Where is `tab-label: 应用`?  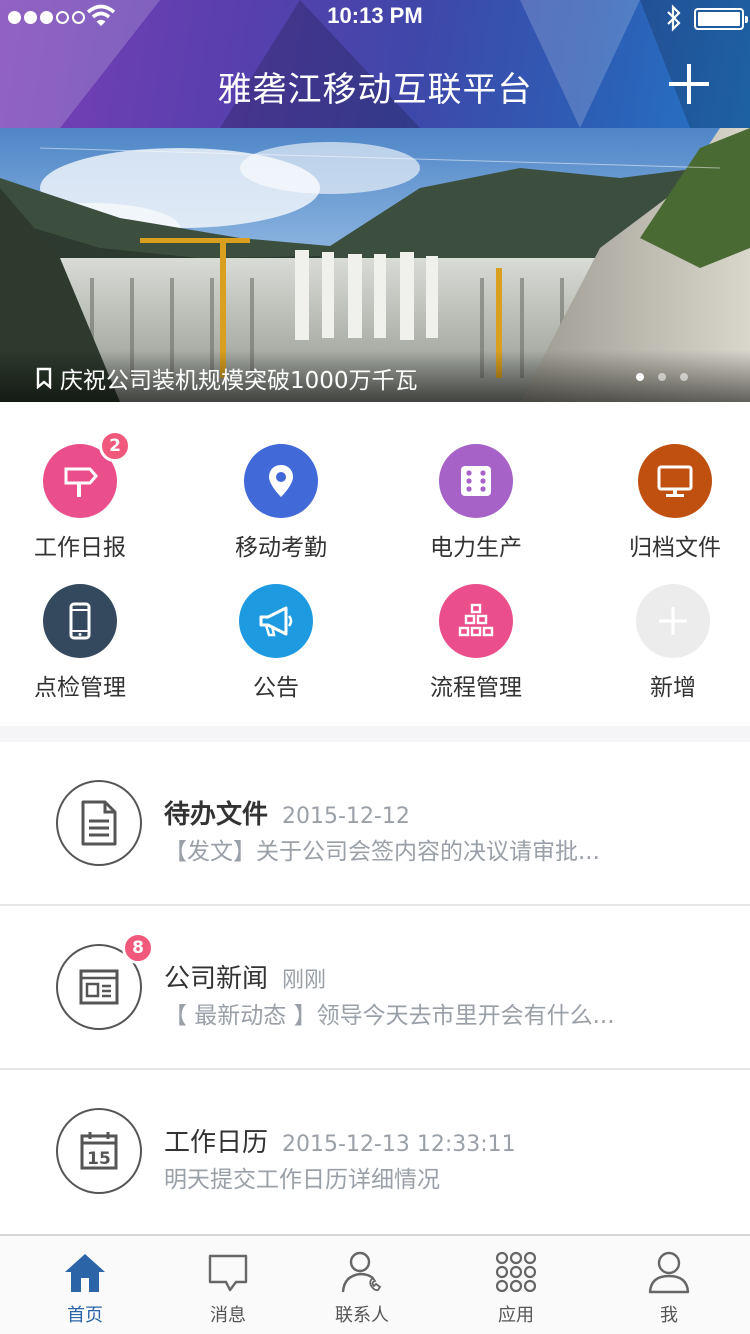 tab-label: 应用 is located at coordinates (516, 1315).